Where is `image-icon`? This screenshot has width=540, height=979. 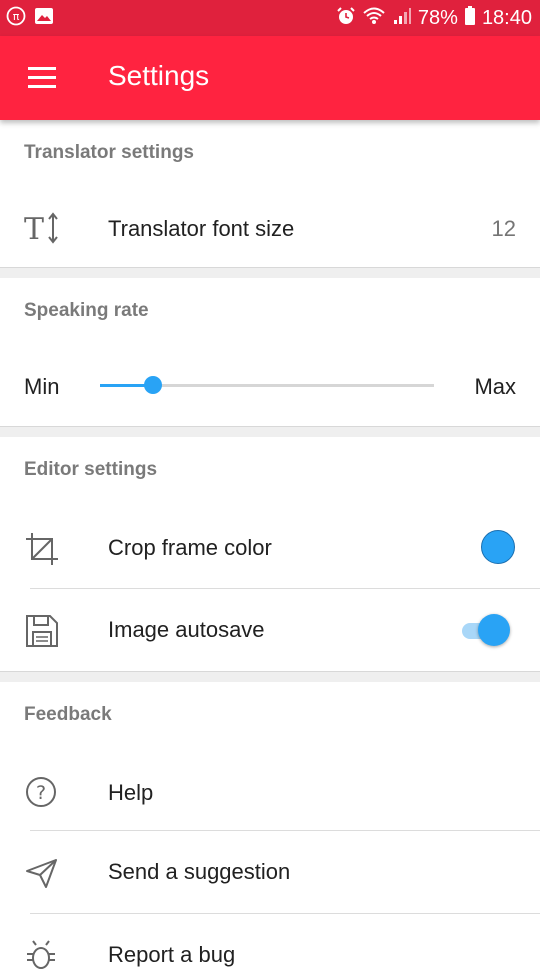
image-icon is located at coordinates (44, 18).